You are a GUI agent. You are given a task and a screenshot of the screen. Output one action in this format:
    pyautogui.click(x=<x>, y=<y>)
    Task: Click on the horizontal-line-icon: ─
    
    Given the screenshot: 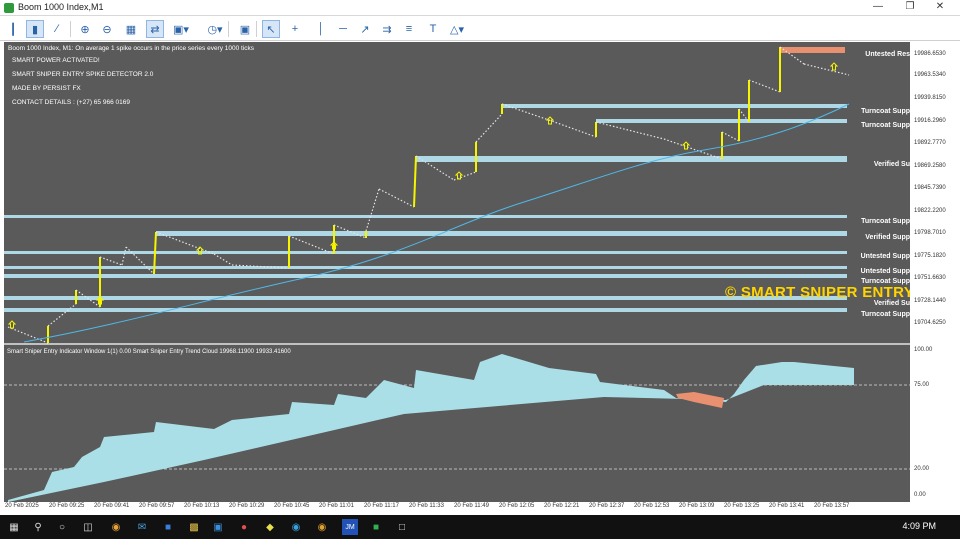 What is the action you would take?
    pyautogui.click(x=343, y=29)
    